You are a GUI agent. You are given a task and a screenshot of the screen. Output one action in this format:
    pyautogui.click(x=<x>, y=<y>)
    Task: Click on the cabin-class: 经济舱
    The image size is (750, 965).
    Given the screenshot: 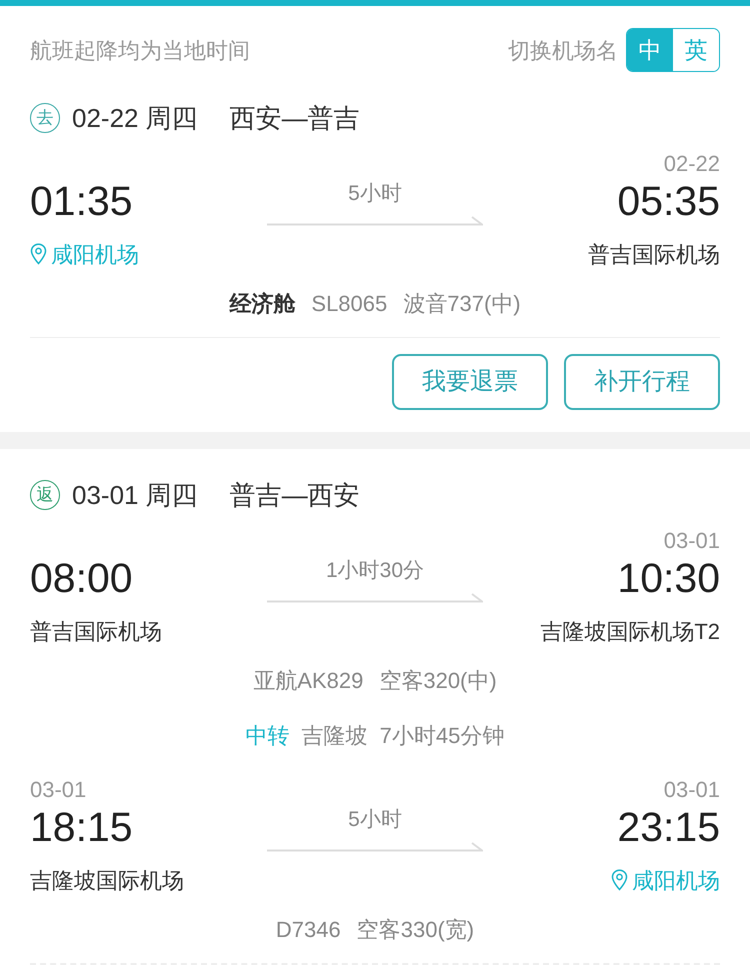 What is the action you would take?
    pyautogui.click(x=262, y=304)
    